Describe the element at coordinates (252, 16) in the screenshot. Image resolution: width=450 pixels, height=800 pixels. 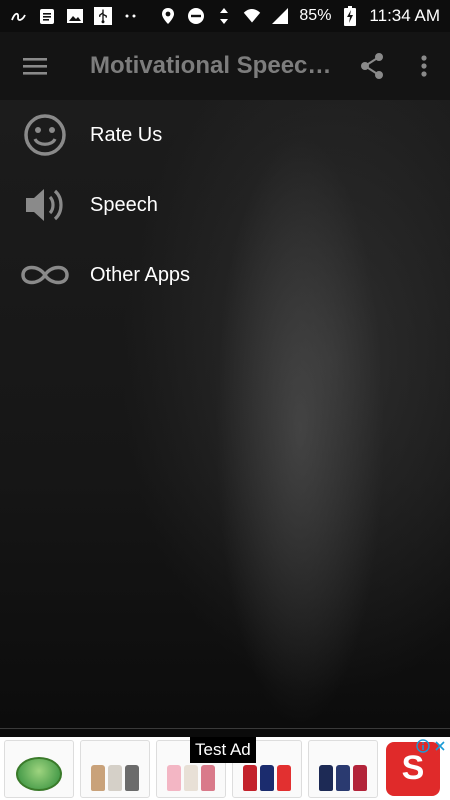
I see `wifi-icon` at that location.